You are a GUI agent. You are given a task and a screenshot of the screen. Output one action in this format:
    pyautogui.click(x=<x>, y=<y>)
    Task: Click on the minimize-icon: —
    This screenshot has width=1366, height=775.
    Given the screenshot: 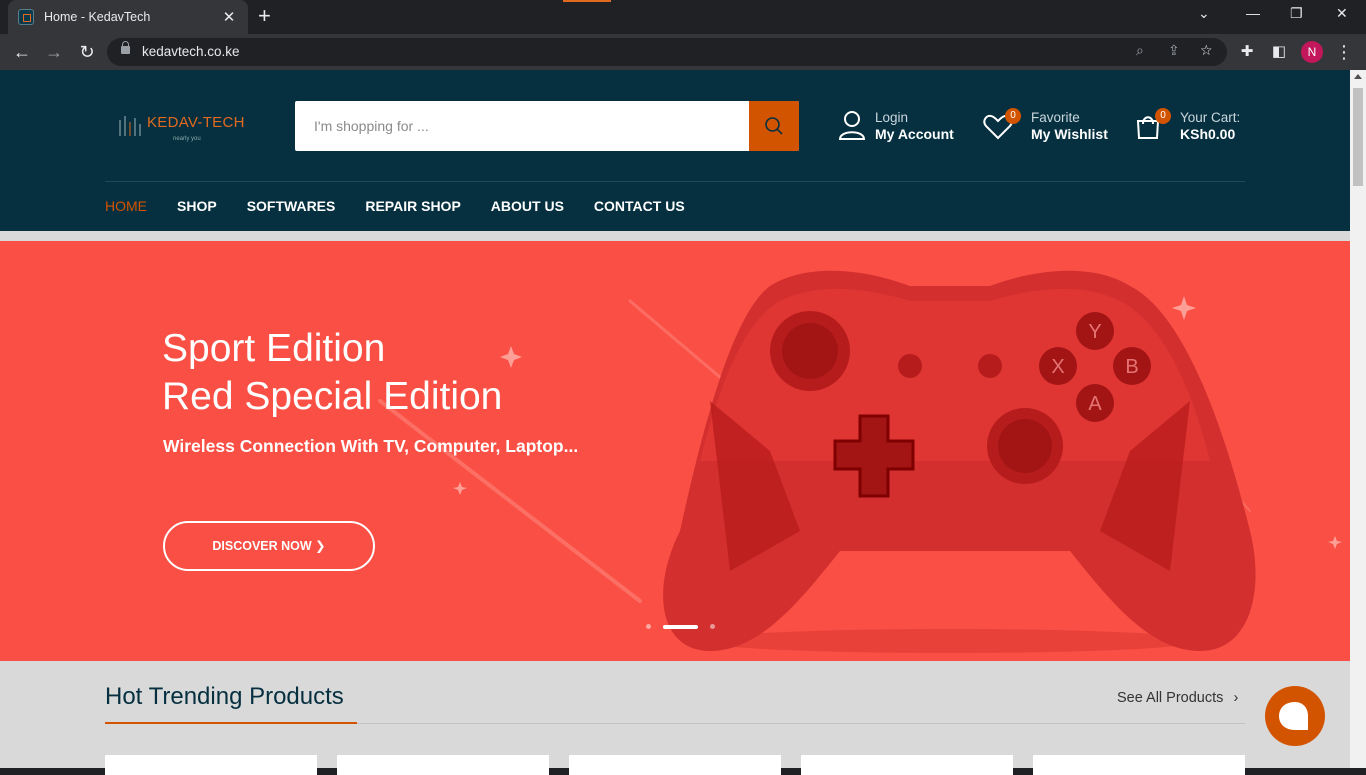 What is the action you would take?
    pyautogui.click(x=1253, y=13)
    